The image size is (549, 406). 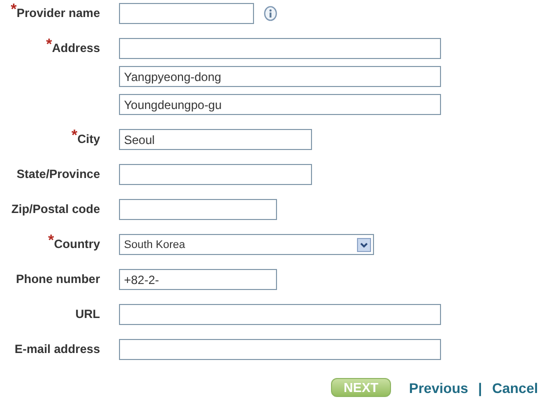 I want to click on text-field: +82-2-, so click(x=198, y=279).